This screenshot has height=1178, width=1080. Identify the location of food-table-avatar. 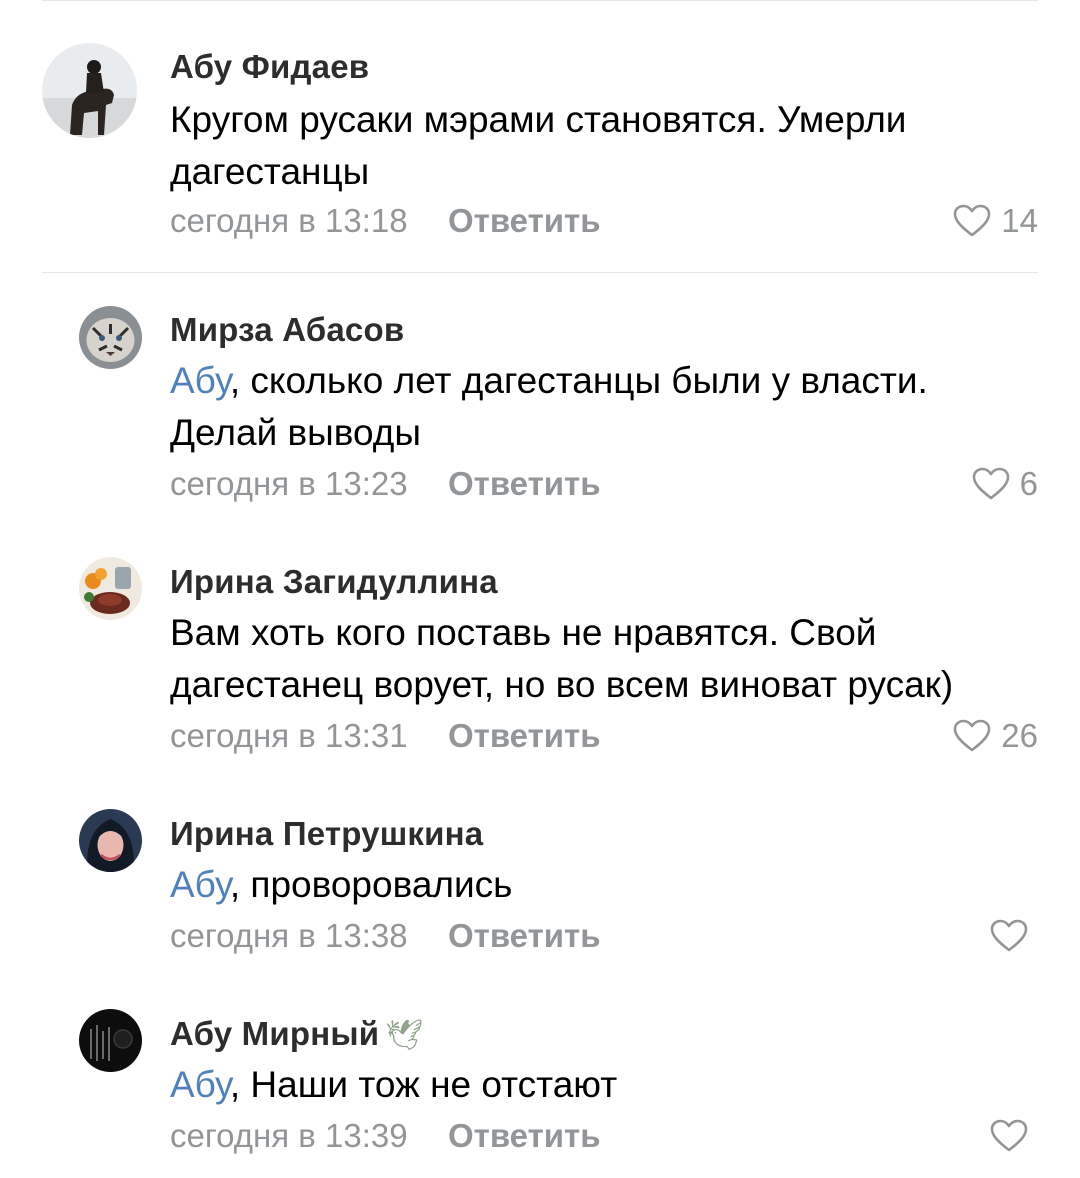
(110, 588).